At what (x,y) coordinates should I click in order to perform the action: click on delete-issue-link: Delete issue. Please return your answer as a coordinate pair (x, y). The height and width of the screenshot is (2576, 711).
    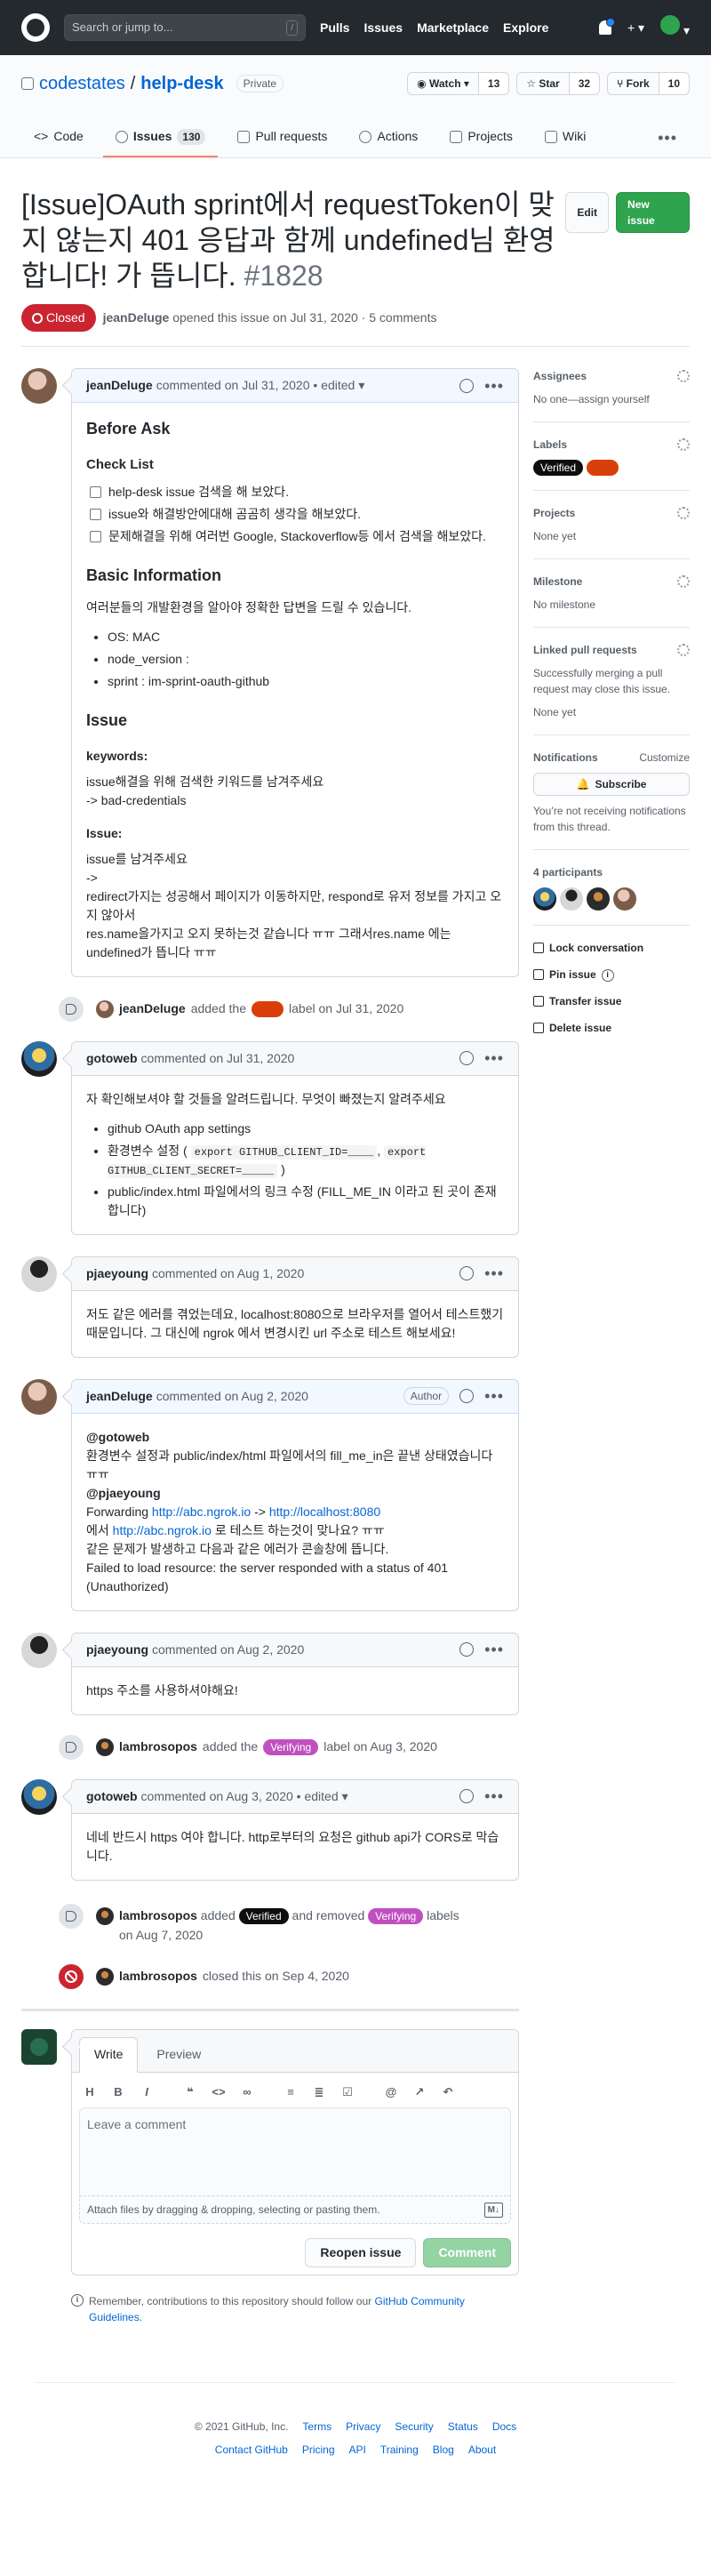
    Looking at the image, I should click on (611, 1028).